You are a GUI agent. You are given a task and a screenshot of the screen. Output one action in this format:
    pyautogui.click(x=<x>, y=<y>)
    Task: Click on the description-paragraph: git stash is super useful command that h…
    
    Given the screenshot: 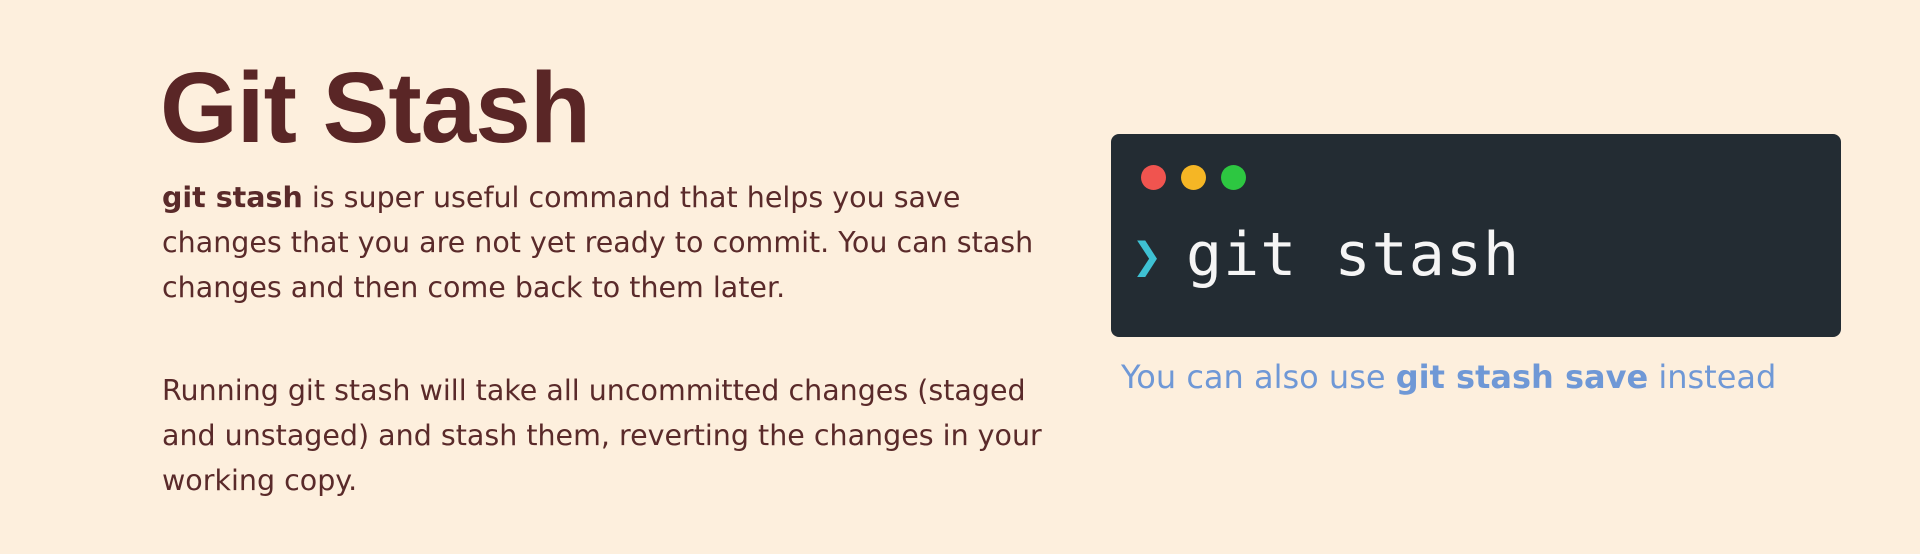 What is the action you would take?
    pyautogui.click(x=602, y=242)
    